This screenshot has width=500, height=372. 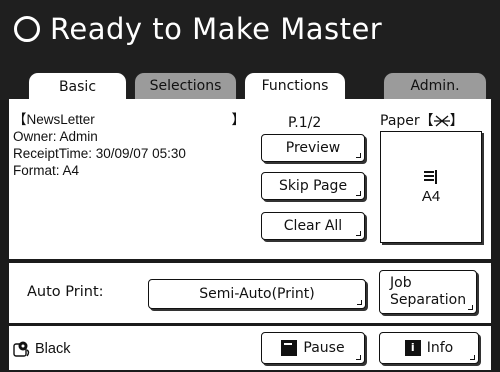 I want to click on preview-label: Preview, so click(x=313, y=148).